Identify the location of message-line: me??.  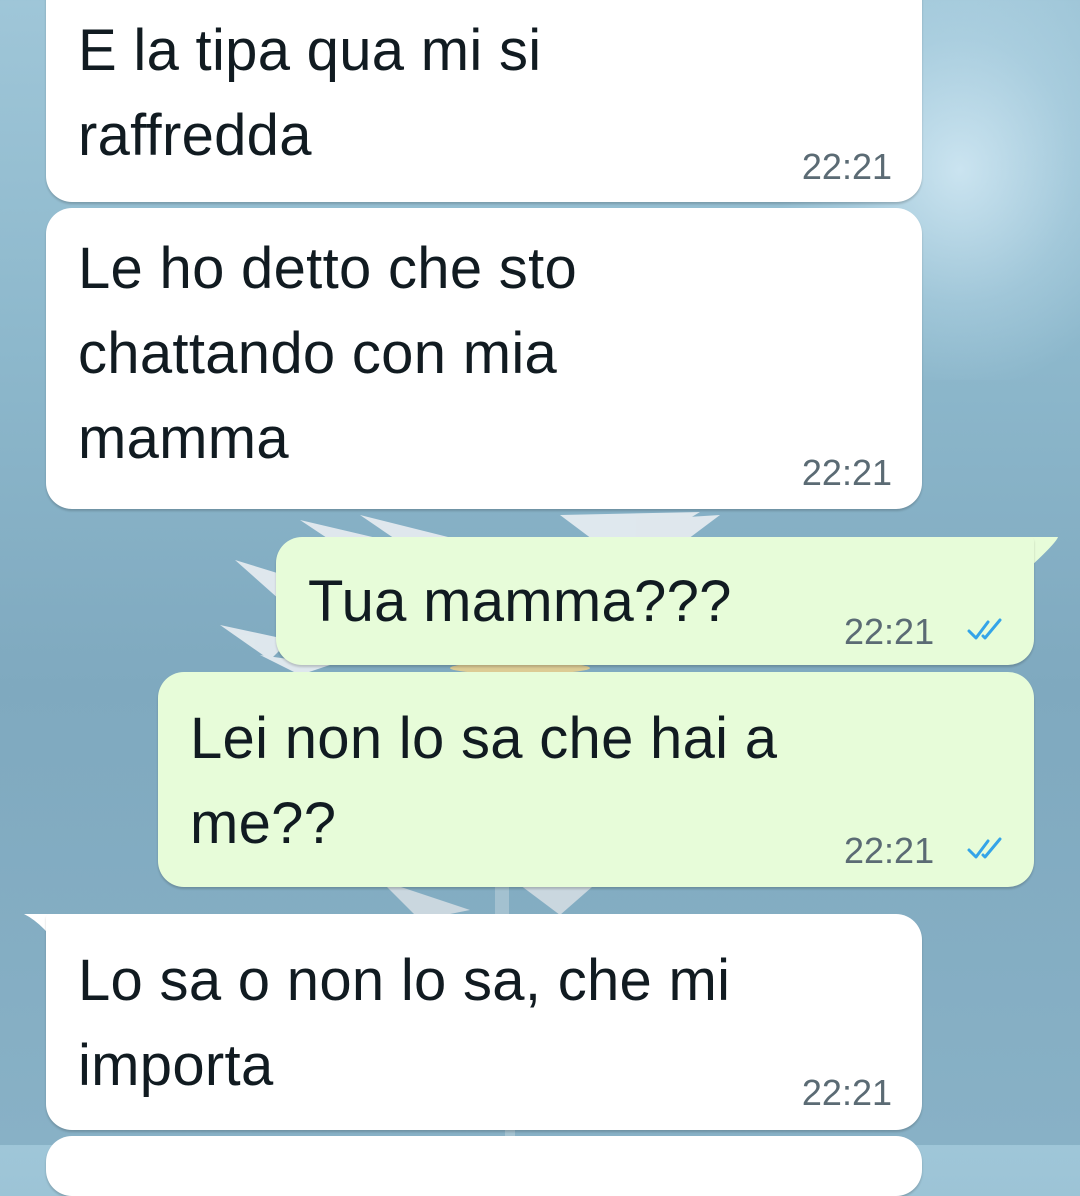
(263, 823).